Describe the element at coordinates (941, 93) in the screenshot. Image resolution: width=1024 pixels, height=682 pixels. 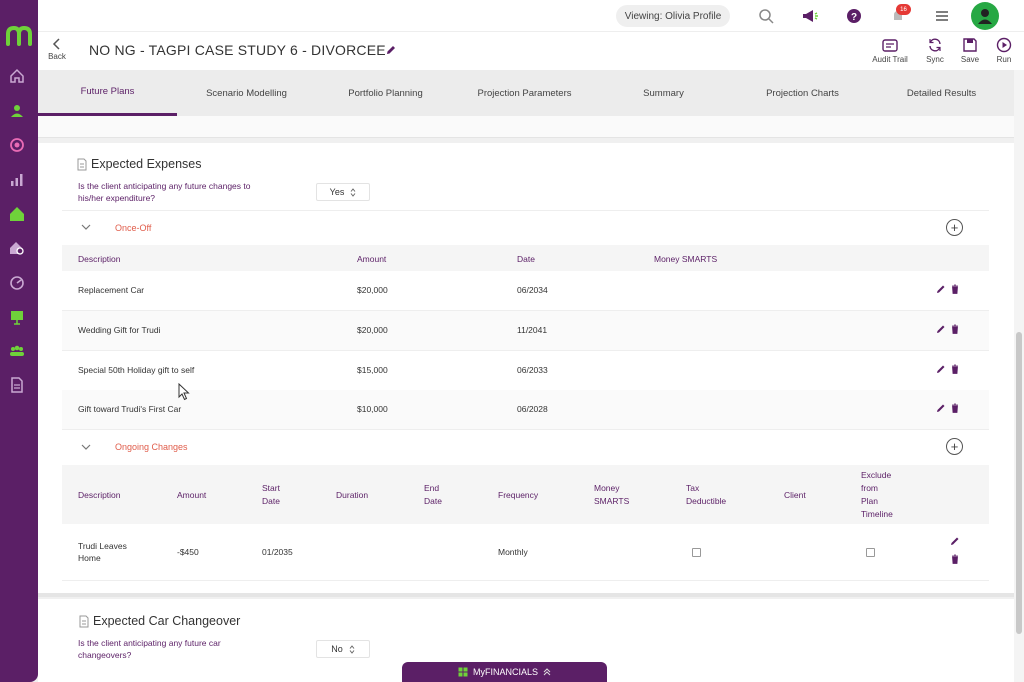
I see `tab-detailed-results: Detailed Results` at that location.